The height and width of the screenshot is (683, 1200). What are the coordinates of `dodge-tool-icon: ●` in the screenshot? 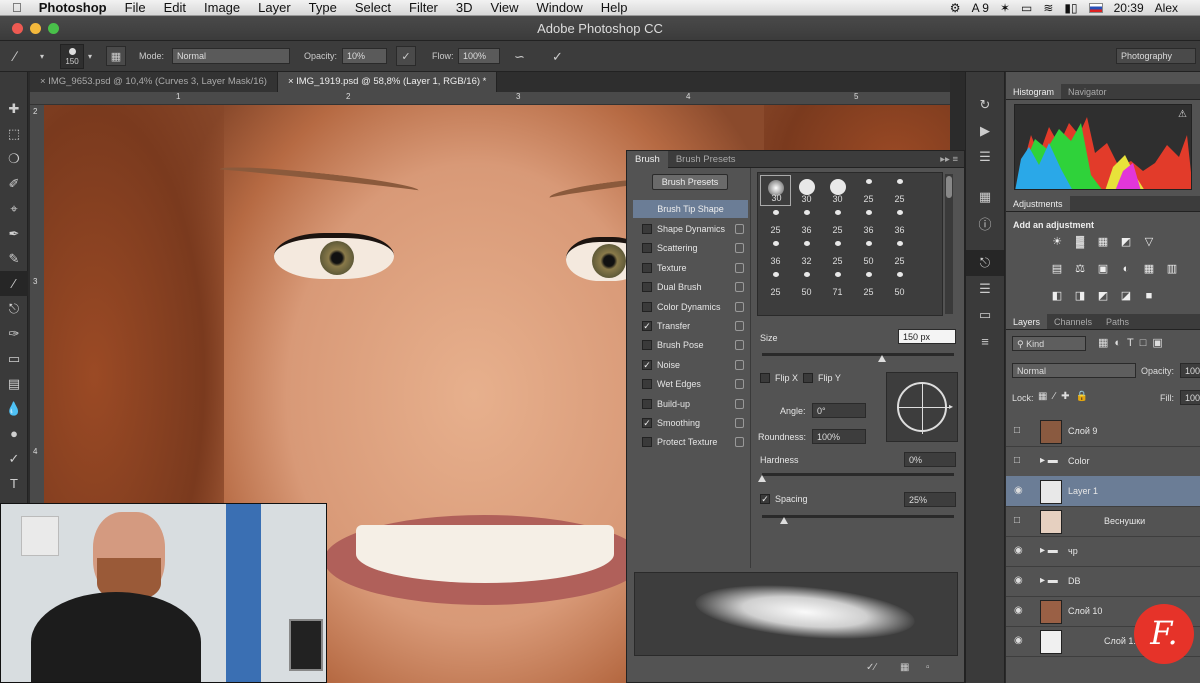 It's located at (14, 433).